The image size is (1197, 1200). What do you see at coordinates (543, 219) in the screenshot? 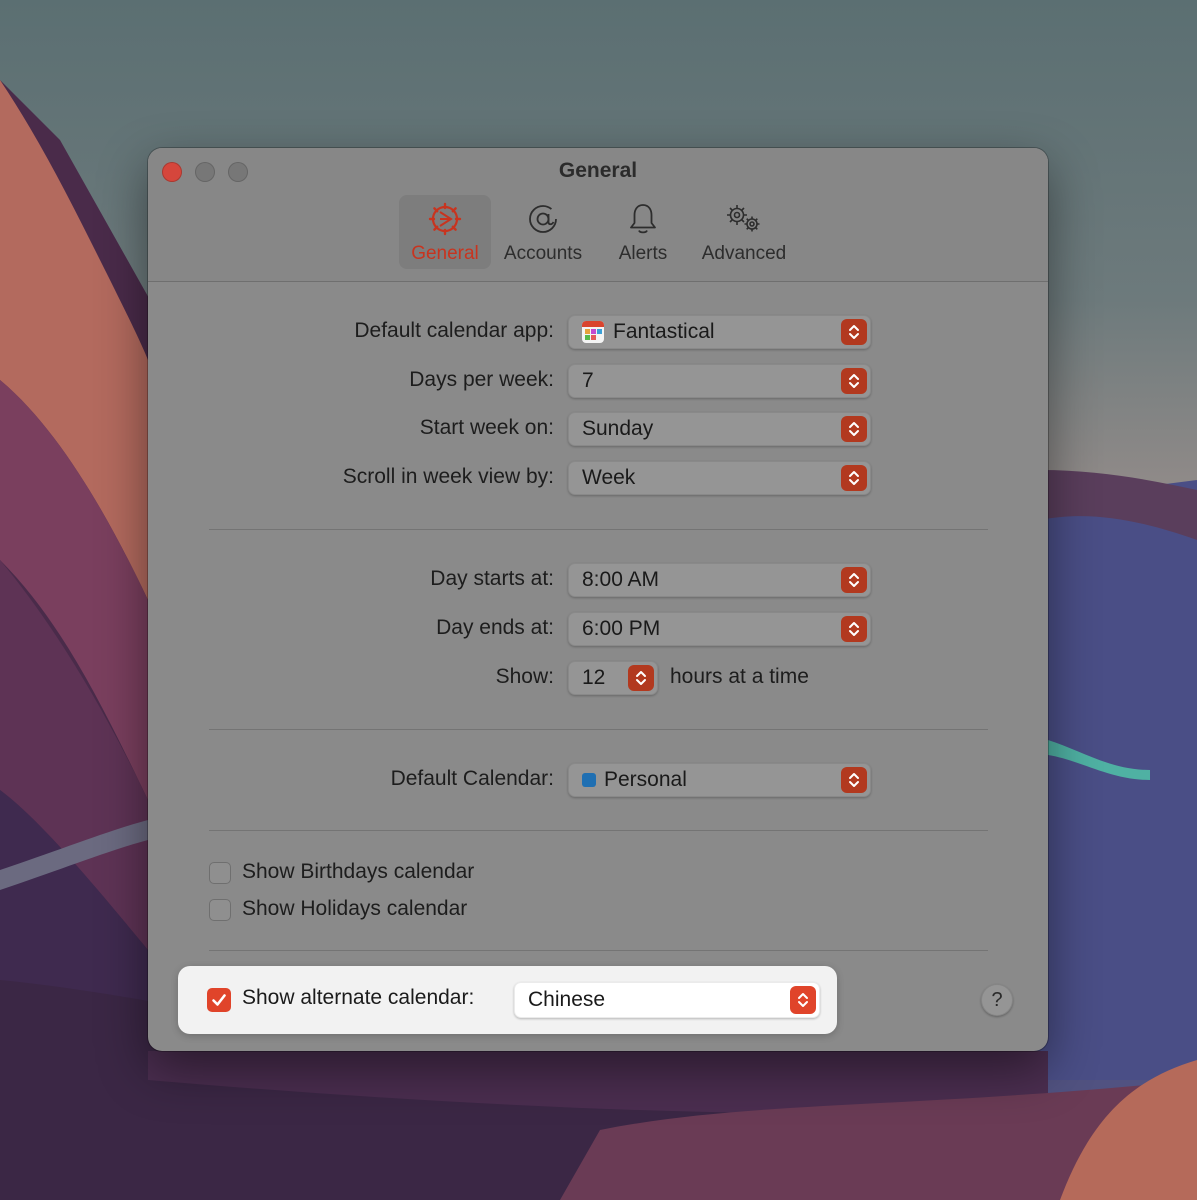
I see `at-sign-icon` at bounding box center [543, 219].